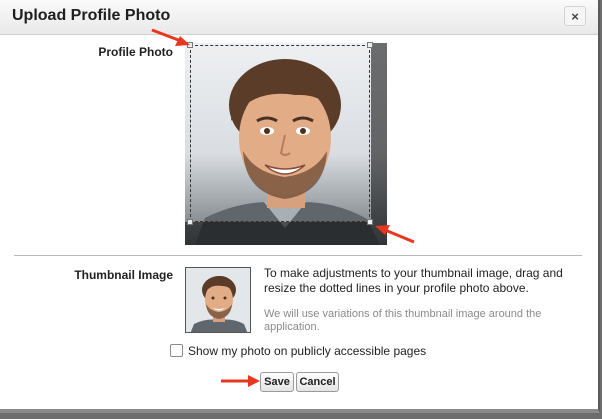 The height and width of the screenshot is (419, 602). I want to click on close-button: ×, so click(575, 16).